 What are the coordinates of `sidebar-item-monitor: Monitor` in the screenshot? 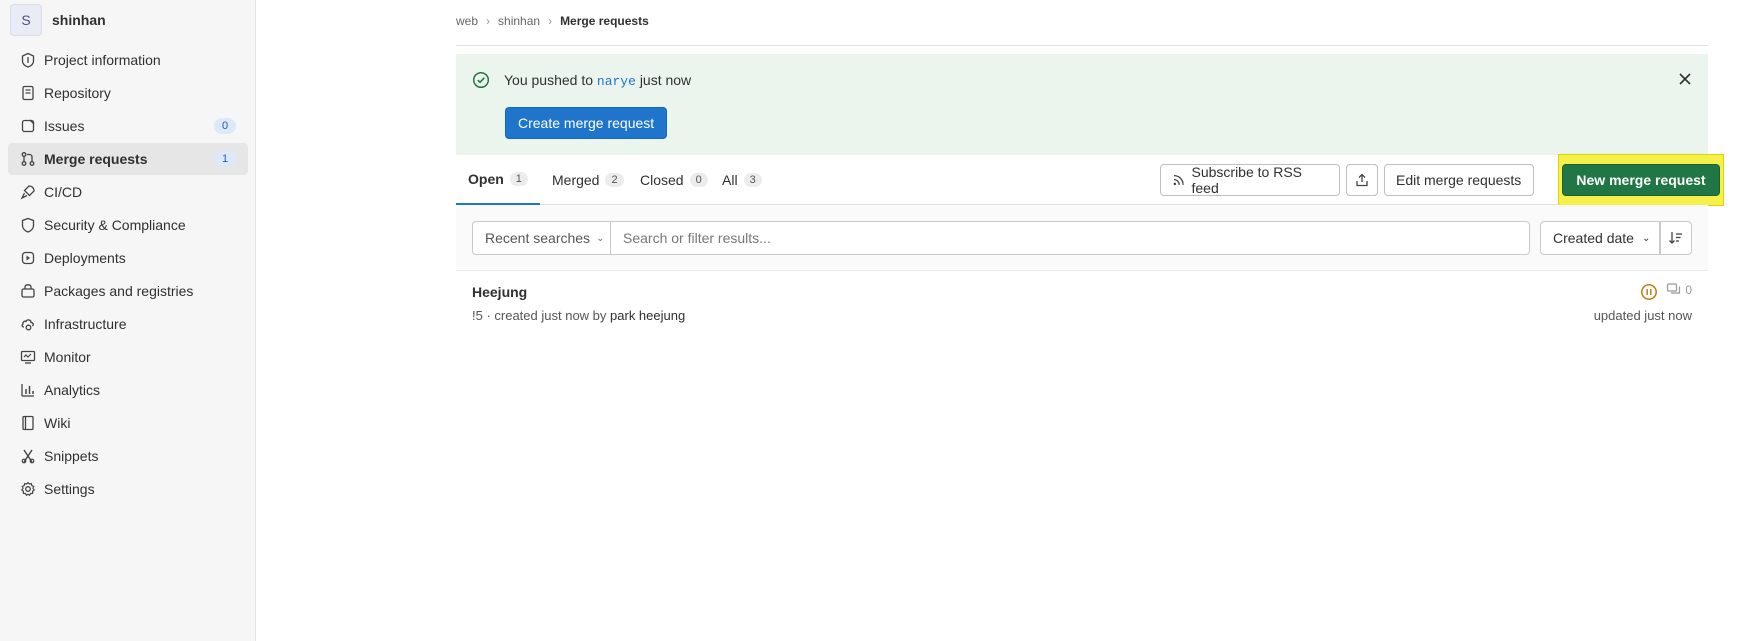 It's located at (128, 357).